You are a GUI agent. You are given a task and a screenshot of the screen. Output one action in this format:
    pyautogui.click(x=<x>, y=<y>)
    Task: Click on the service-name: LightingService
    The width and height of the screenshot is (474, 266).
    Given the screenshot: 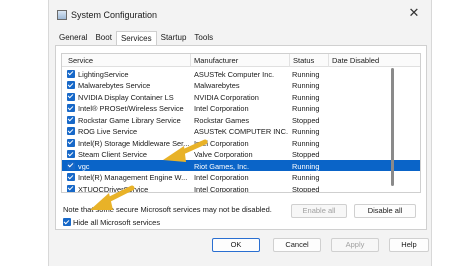 What is the action you would take?
    pyautogui.click(x=103, y=74)
    